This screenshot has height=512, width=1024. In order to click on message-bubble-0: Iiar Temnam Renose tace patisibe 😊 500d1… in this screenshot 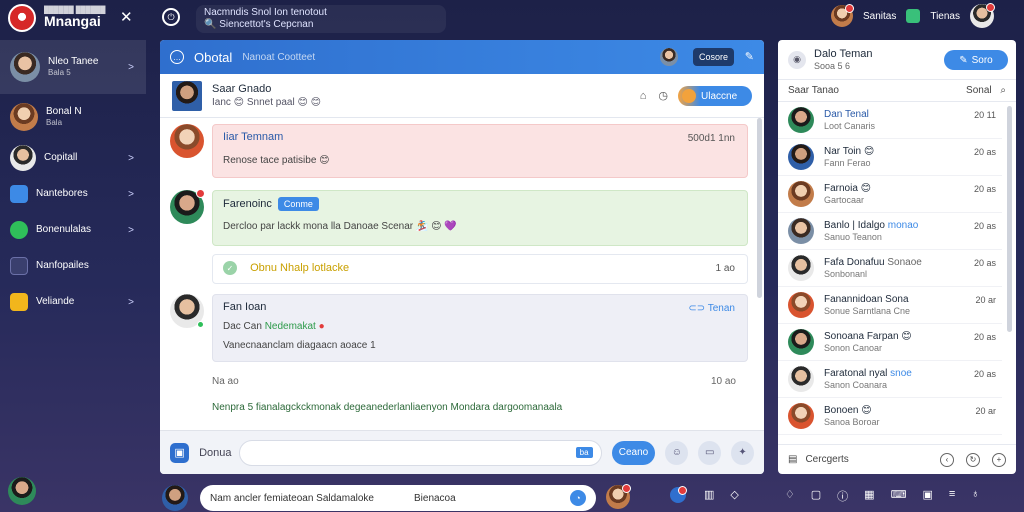, I will do `click(480, 151)`.